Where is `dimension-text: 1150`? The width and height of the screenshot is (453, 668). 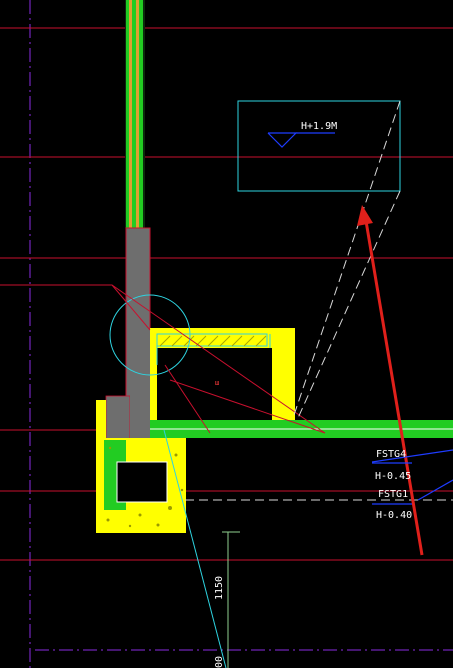 dimension-text: 1150 is located at coordinates (219, 588).